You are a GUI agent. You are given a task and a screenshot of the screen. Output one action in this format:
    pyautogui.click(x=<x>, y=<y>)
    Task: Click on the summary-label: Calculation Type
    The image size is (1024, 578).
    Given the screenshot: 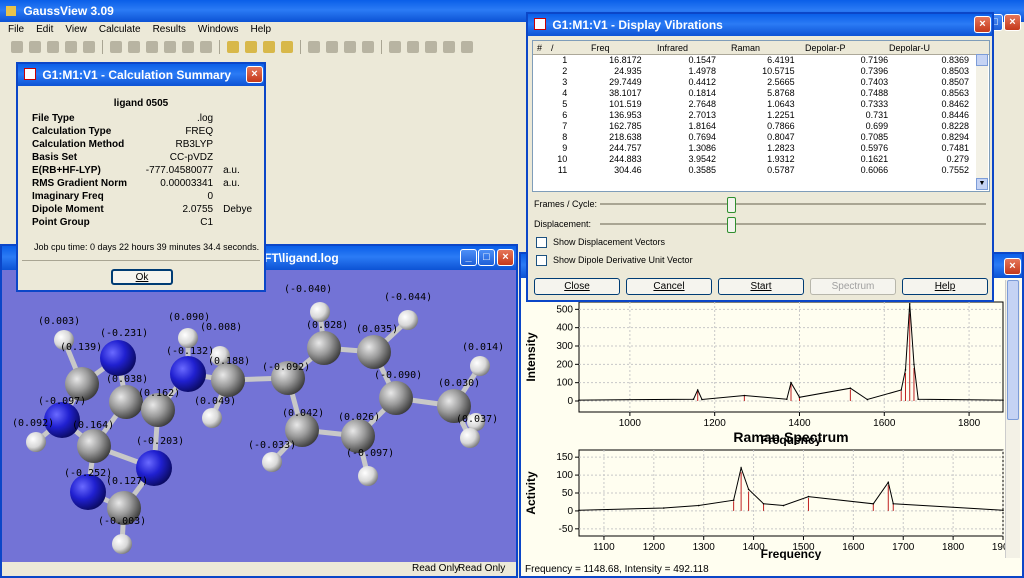 What is the action you would take?
    pyautogui.click(x=72, y=131)
    